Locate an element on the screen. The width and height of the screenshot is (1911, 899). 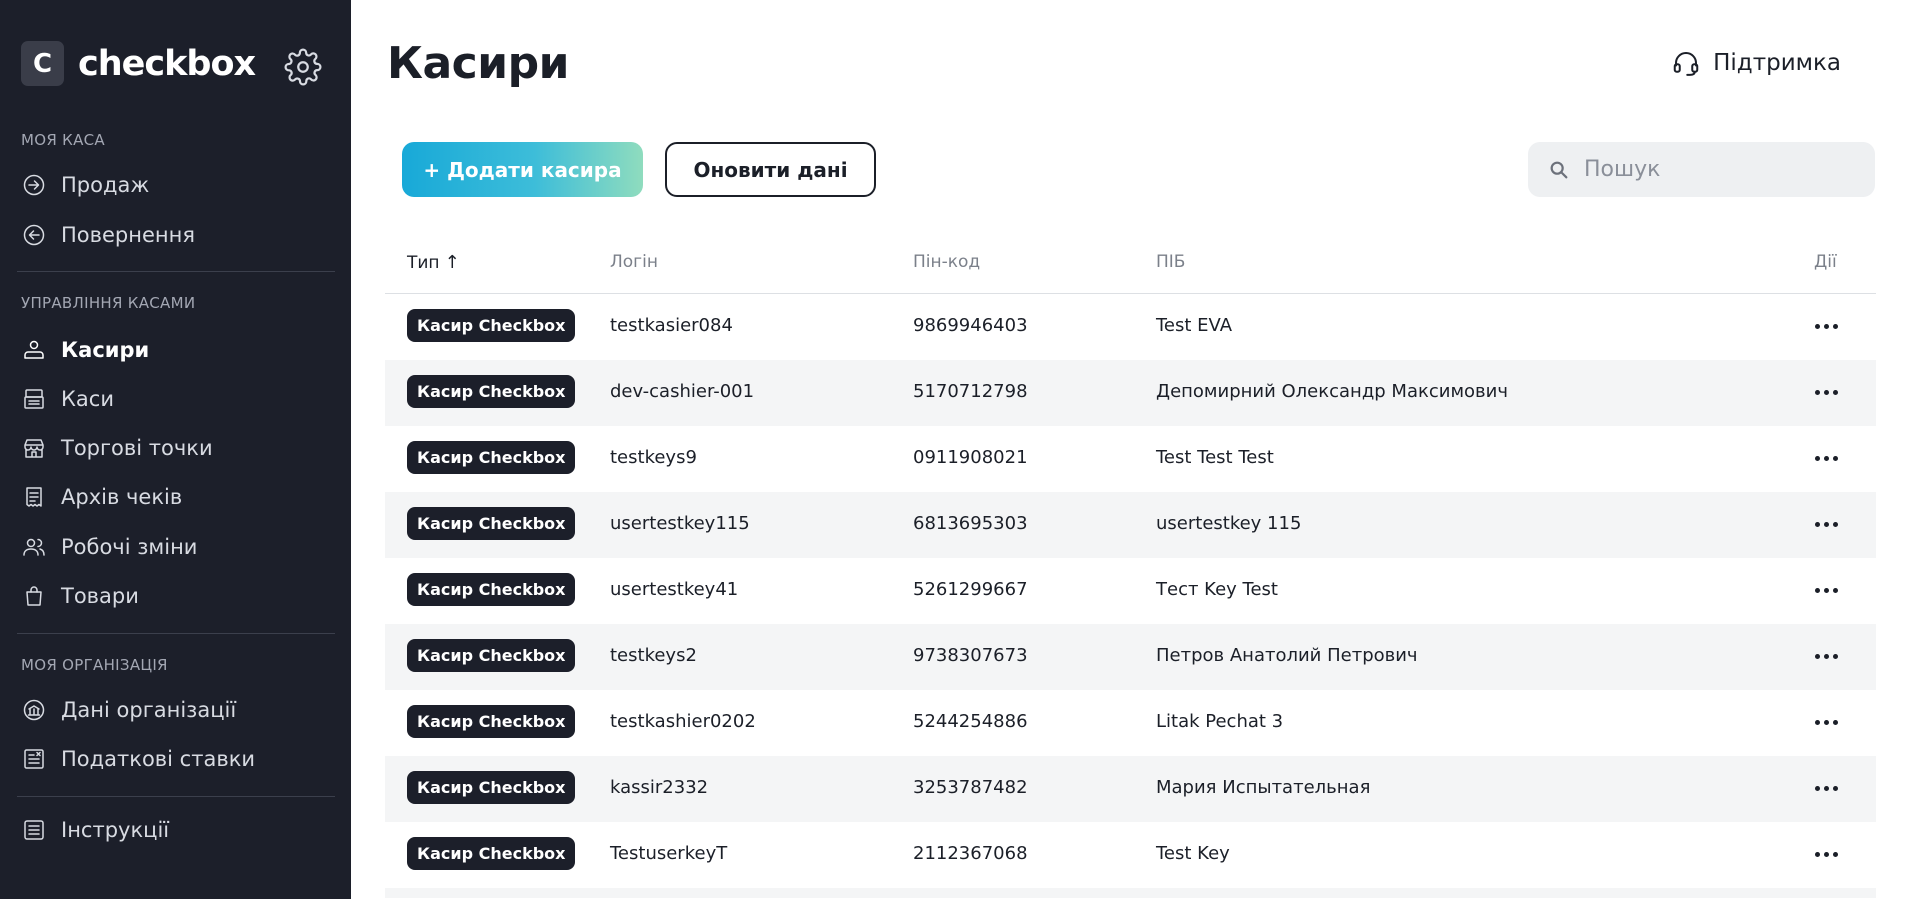
sidebar-item-registers: Каси is located at coordinates (67, 399).